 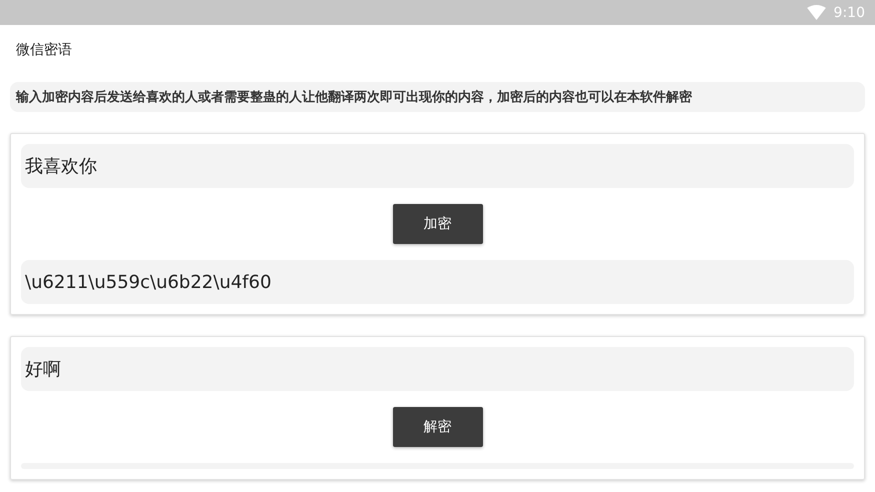 I want to click on description-text: 输入加密内容后发送给喜欢的人或者需要整蛊的人让他翻译两次即可出现你的内容，加密后的内容也可以在本软件解密, so click(x=437, y=97).